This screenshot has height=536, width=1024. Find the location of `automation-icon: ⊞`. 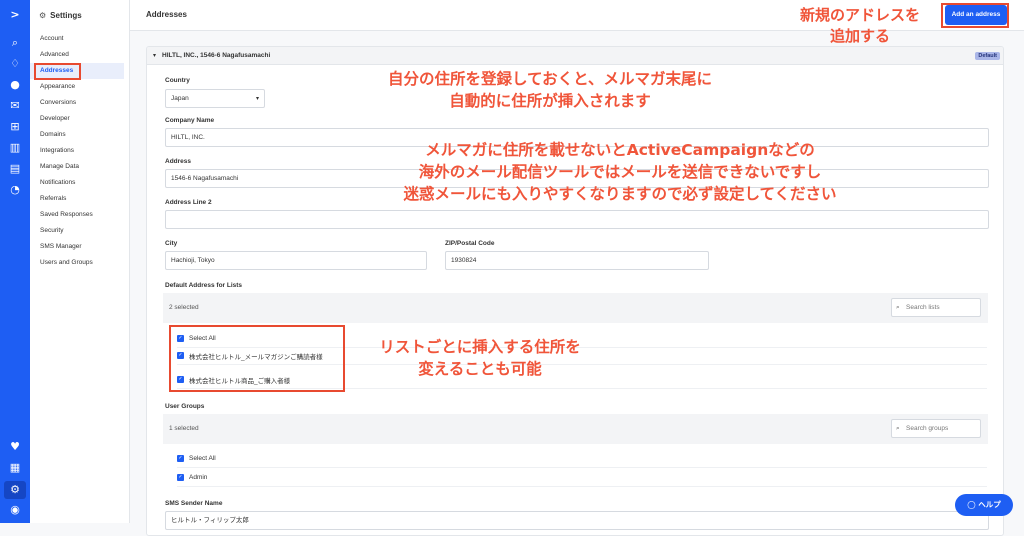

automation-icon: ⊞ is located at coordinates (15, 127).